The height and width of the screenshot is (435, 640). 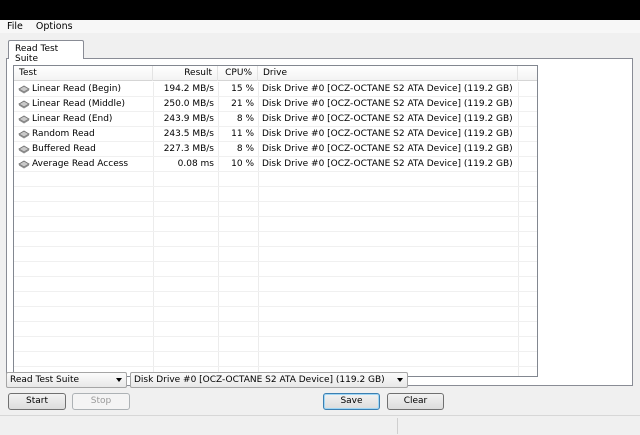 I want to click on suite-select-value: Read Test Suite, so click(x=45, y=380).